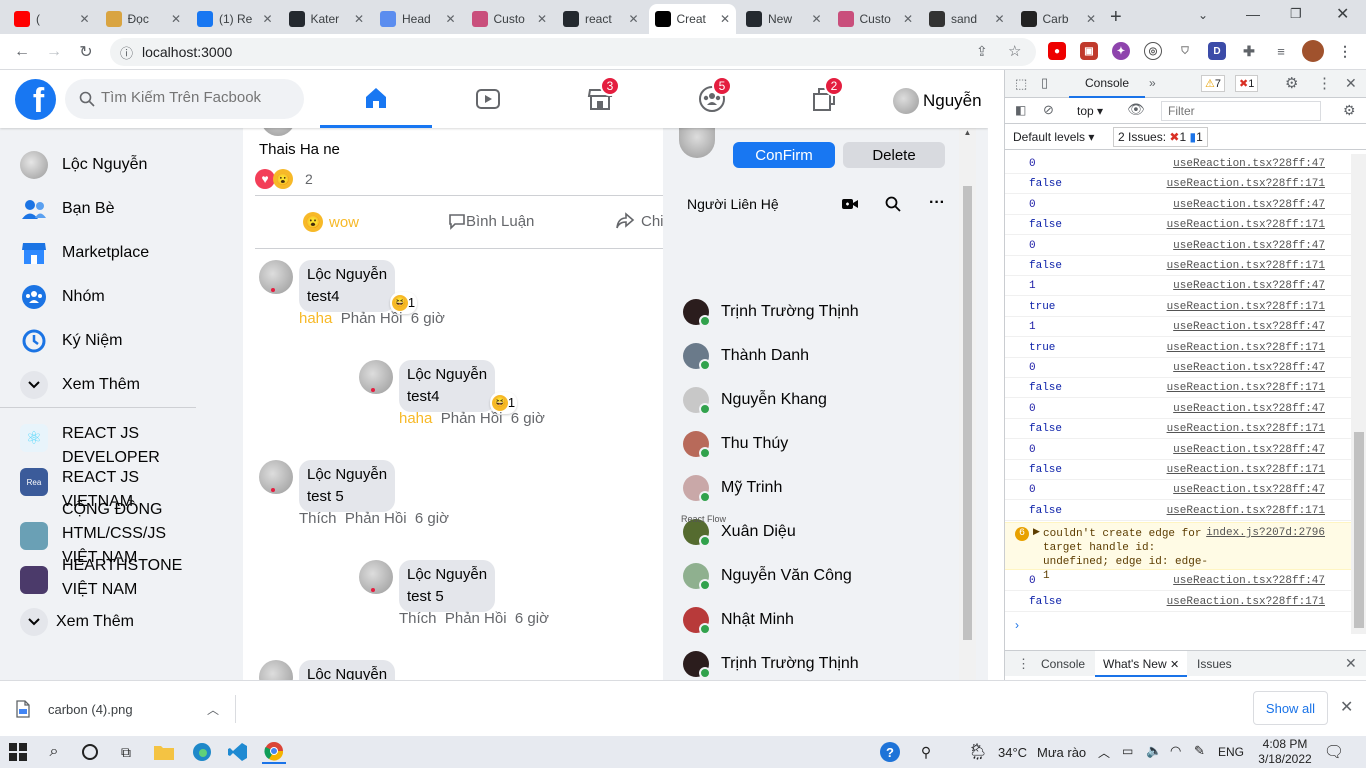 The width and height of the screenshot is (1366, 768). I want to click on extension-headset-icon: ◎, so click(1153, 51).